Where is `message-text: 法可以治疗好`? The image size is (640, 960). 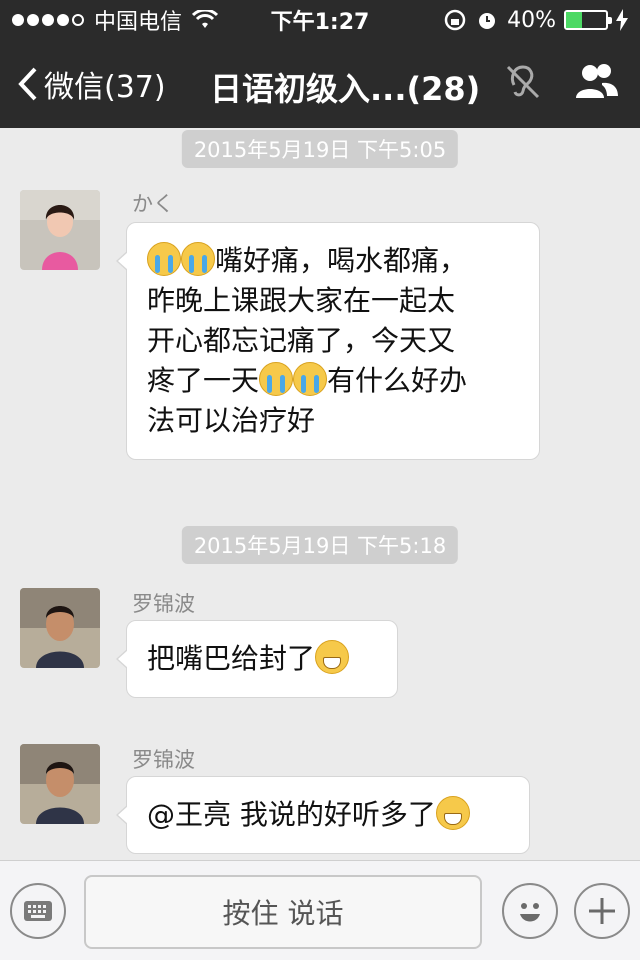
message-text: 法可以治疗好 is located at coordinates (231, 420).